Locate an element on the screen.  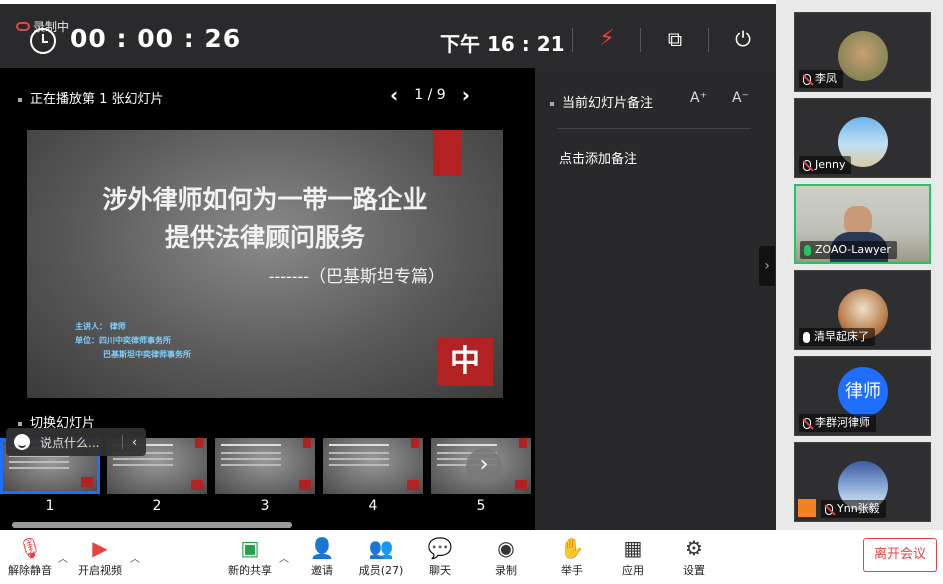
thumbnail-number: 1 is located at coordinates (50, 506).